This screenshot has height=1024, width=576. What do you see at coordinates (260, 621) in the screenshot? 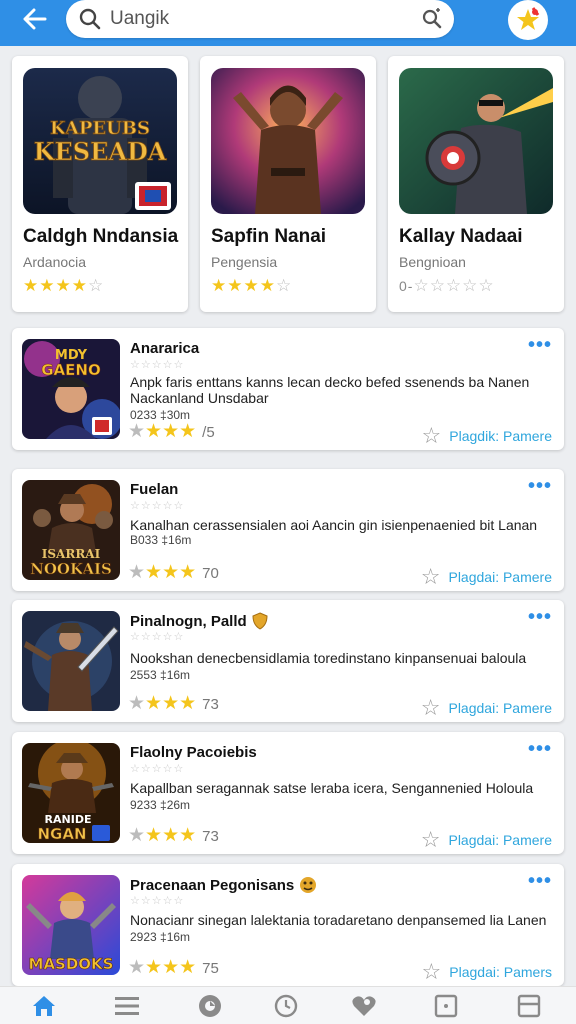
I see `shield-badge-icon` at bounding box center [260, 621].